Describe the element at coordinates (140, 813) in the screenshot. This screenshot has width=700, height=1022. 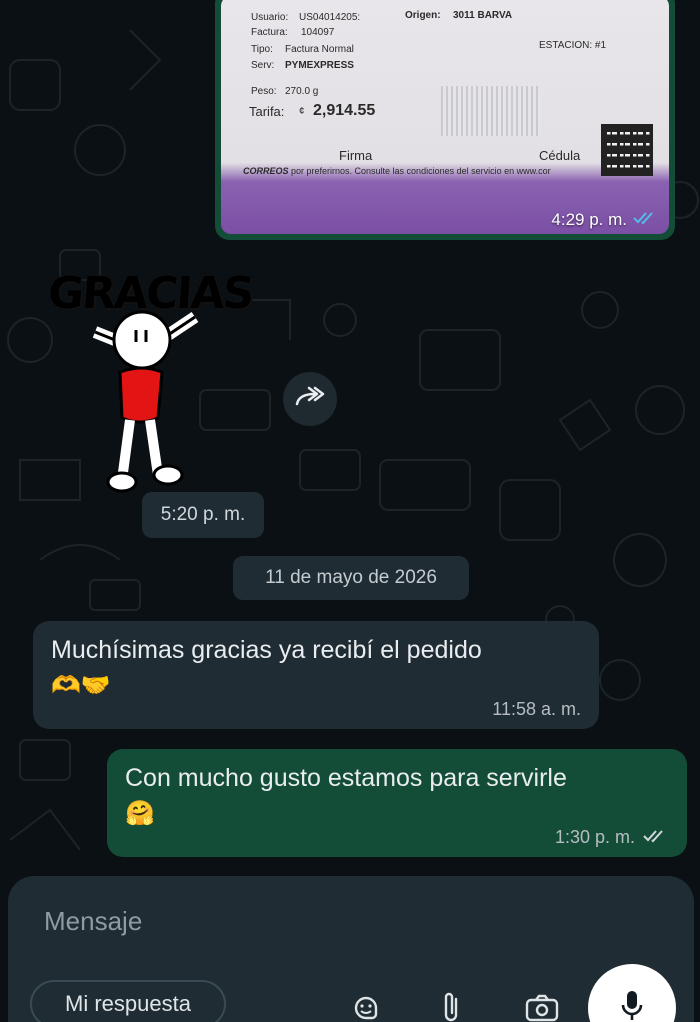
I see `message-emoji: 🤗` at that location.